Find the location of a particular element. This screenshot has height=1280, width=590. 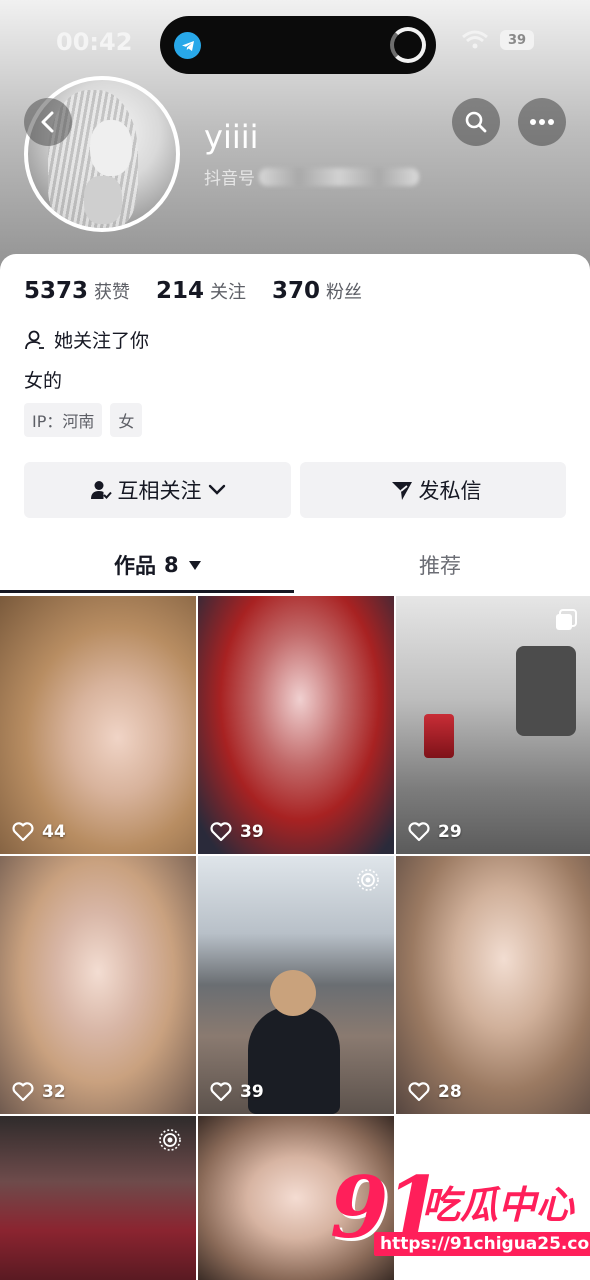

like-count: 32 is located at coordinates (39, 1092).